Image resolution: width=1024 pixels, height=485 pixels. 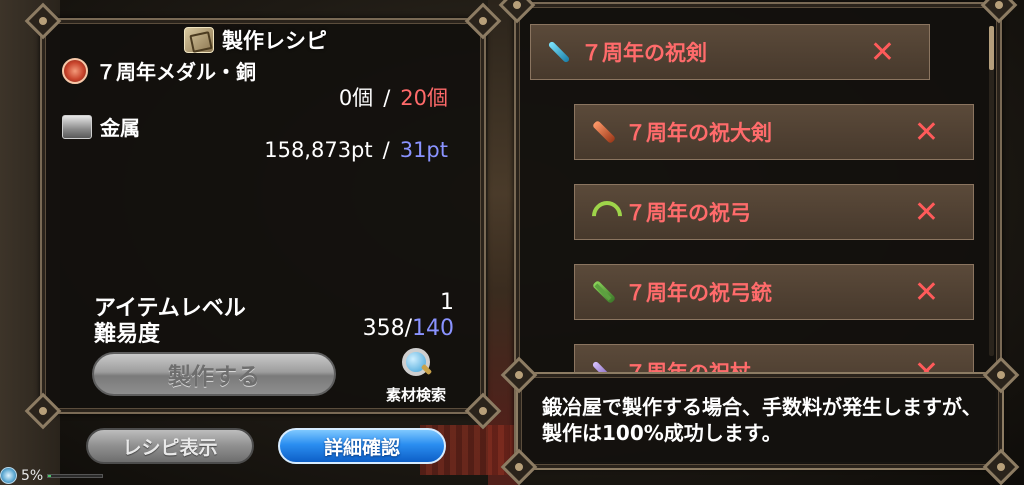 I want to click on sword-icon, so click(x=559, y=52).